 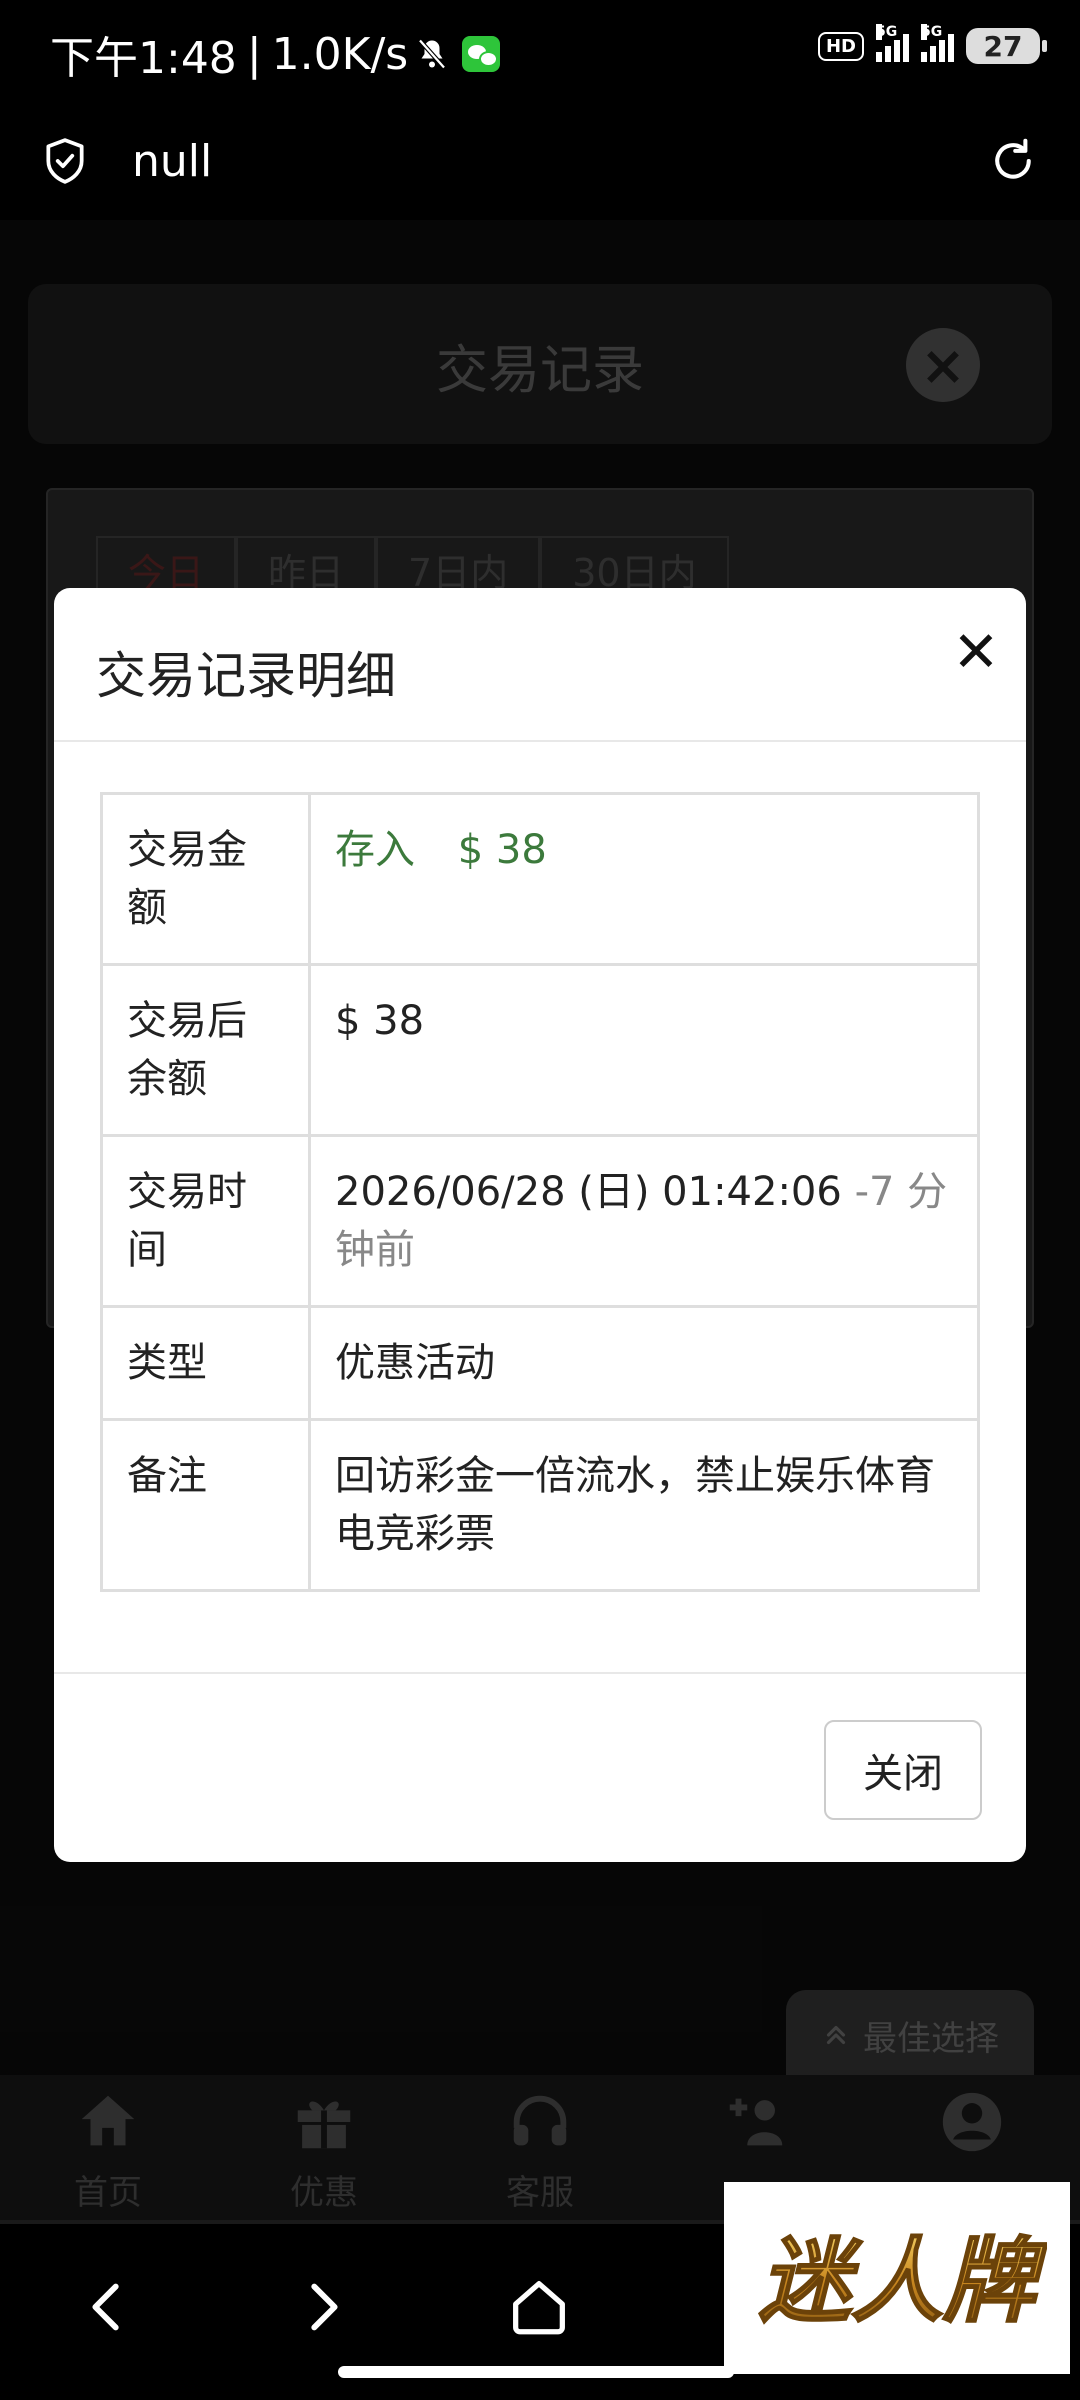 I want to click on row-label-balance: 交易后余额, so click(x=205, y=1050).